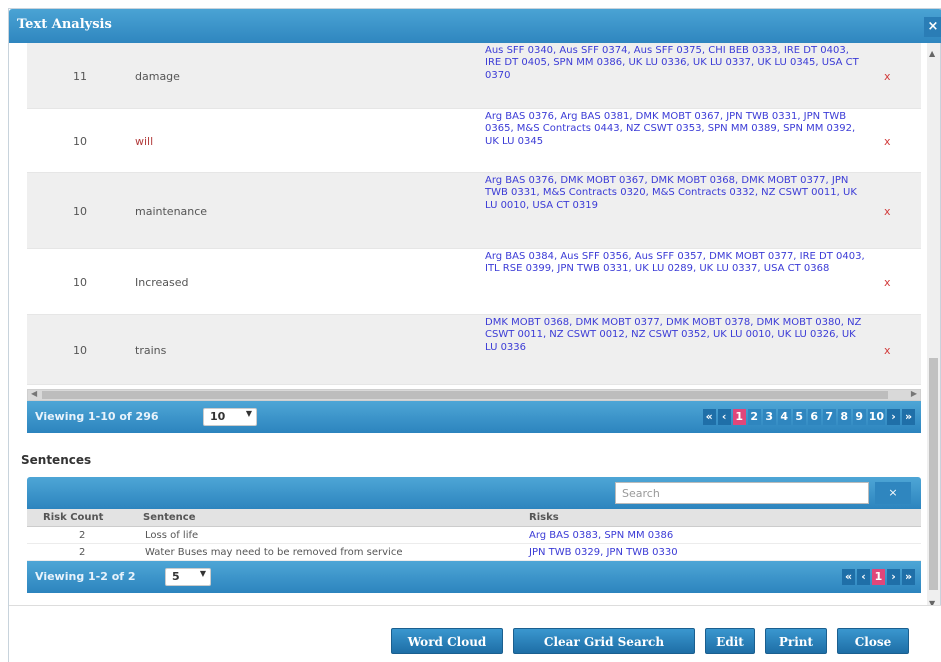 Image resolution: width=941 pixels, height=662 pixels. What do you see at coordinates (604, 641) in the screenshot?
I see `clear-grid-search-button: Clear Grid Search` at bounding box center [604, 641].